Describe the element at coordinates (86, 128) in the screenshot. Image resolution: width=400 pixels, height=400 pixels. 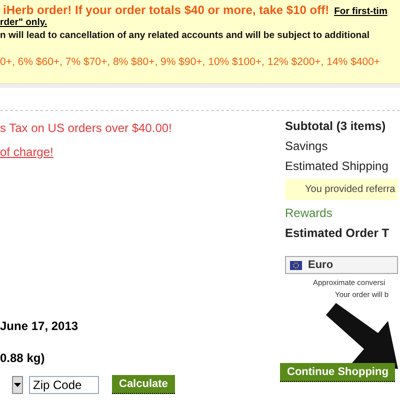
I see `tax-notice: s Tax on US orders over $40.00!` at that location.